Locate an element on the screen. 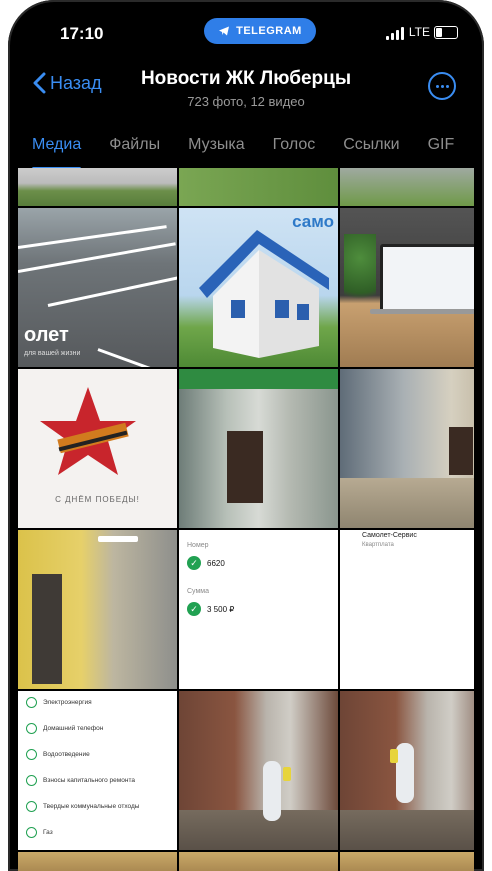  doc-subtitle: Квартплата is located at coordinates (378, 545).